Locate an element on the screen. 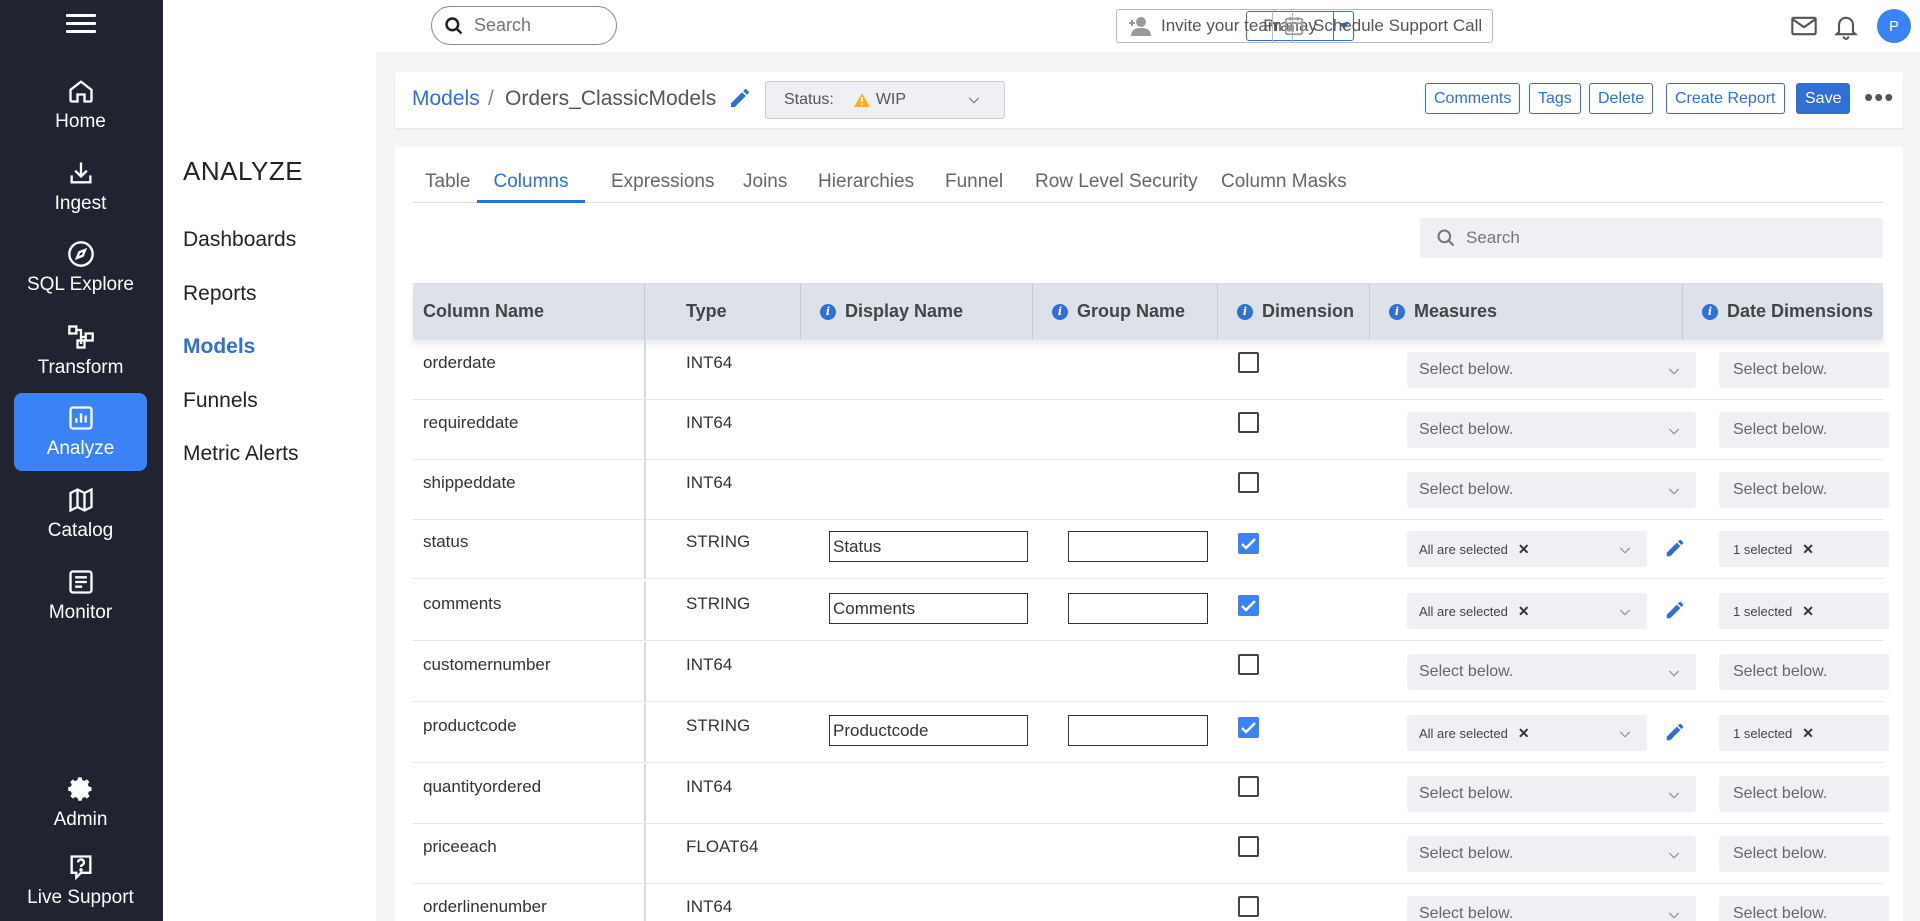  nav-analyze: Analyze is located at coordinates (80, 432).